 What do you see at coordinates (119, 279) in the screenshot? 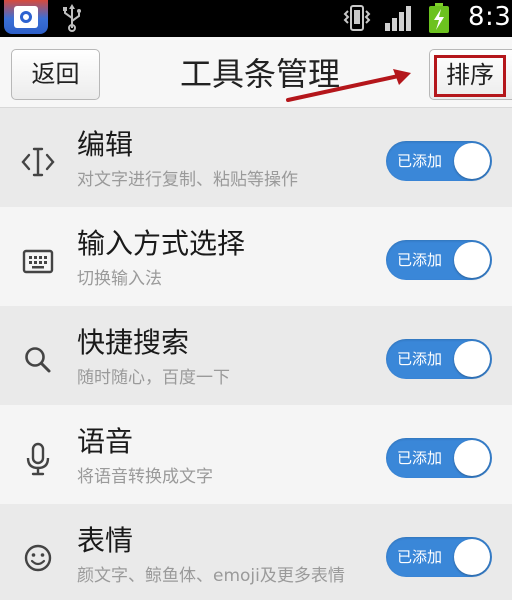
I see `item-subtitle: 切换输入法` at bounding box center [119, 279].